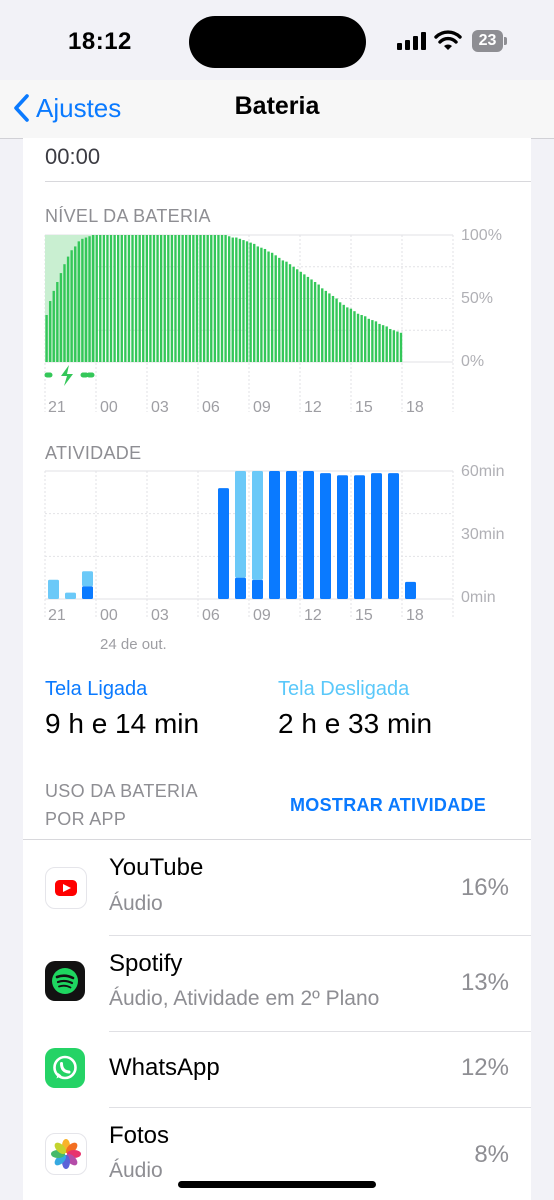  Describe the element at coordinates (448, 40) in the screenshot. I see `wifi-icon` at that location.